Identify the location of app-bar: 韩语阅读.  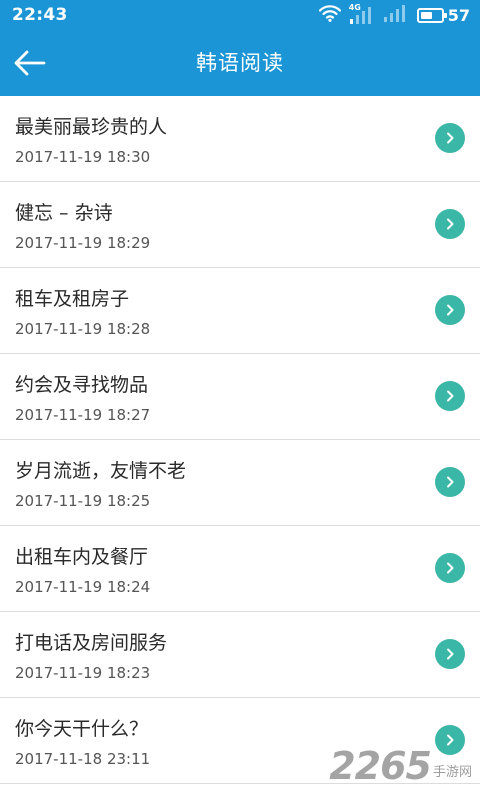
(240, 63).